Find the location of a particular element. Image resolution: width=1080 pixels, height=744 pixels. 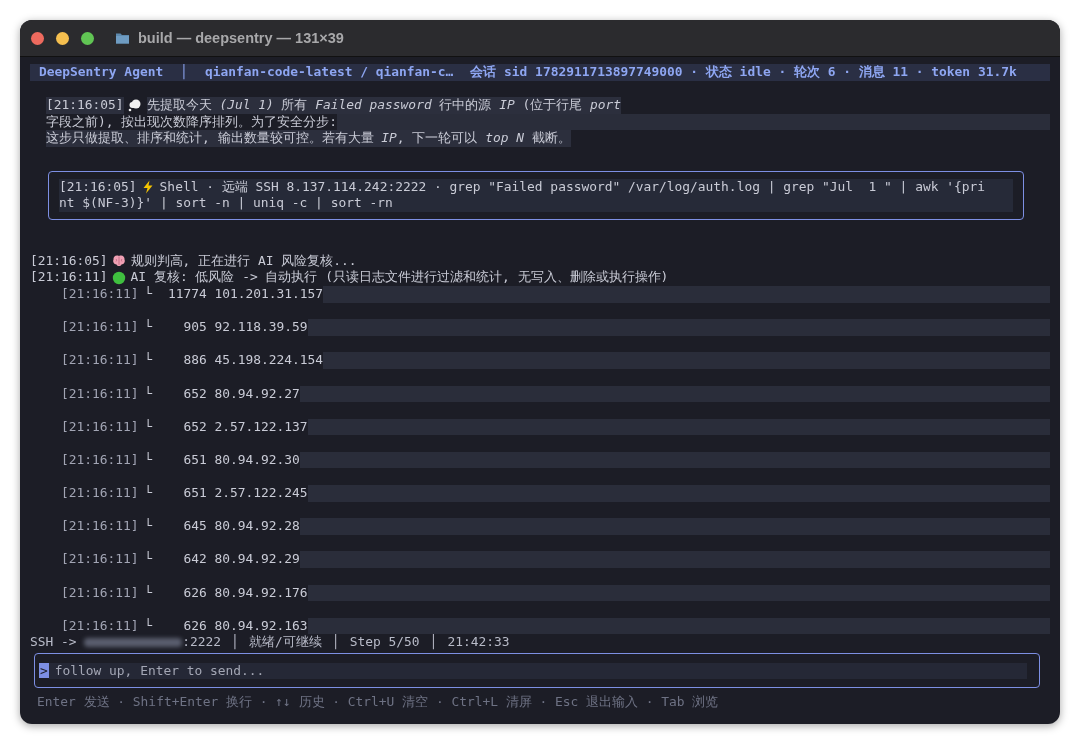

ip-address: 80.94.92.29 is located at coordinates (257, 560).